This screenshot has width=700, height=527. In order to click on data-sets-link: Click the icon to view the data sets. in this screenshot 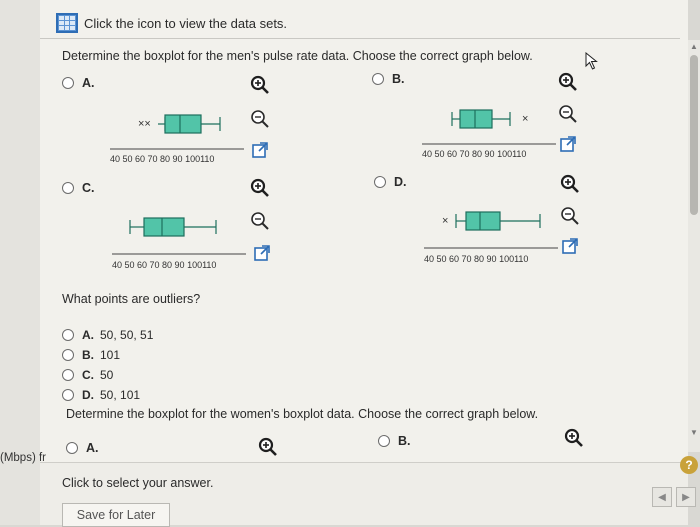, I will do `click(171, 23)`.